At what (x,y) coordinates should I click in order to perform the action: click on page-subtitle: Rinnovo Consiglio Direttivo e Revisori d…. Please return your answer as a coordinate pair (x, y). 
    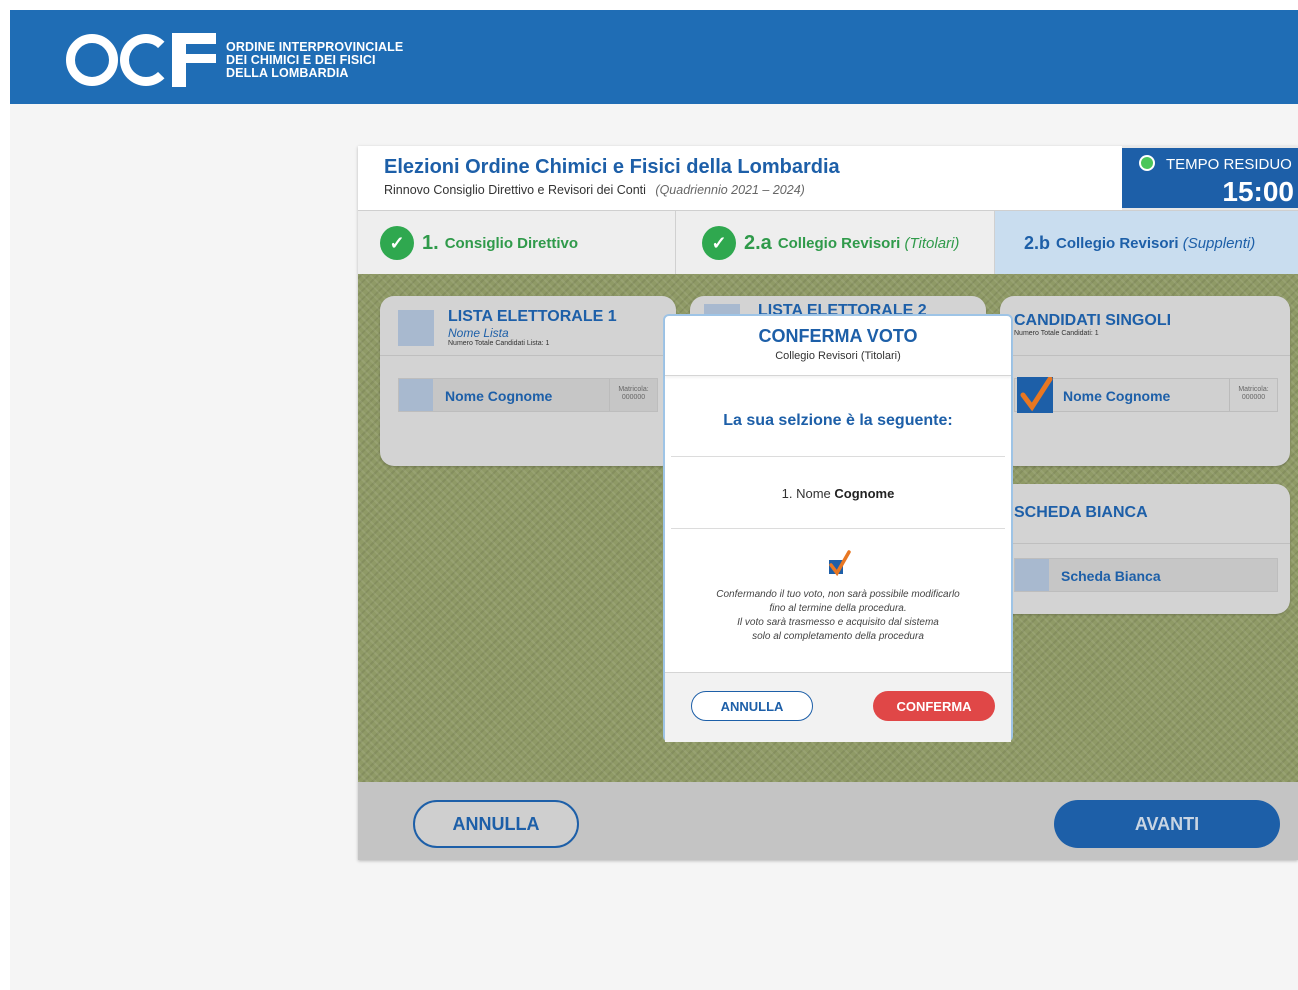
    Looking at the image, I should click on (753, 190).